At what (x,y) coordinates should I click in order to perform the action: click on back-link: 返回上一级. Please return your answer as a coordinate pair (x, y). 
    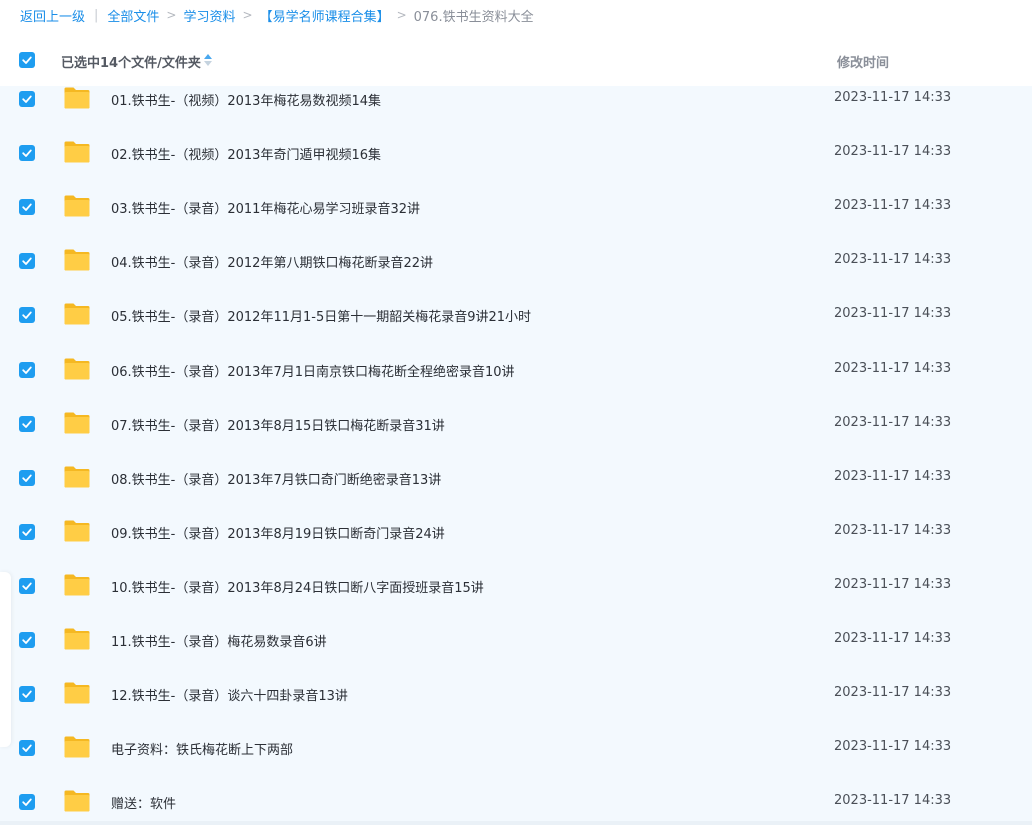
    Looking at the image, I should click on (52, 15).